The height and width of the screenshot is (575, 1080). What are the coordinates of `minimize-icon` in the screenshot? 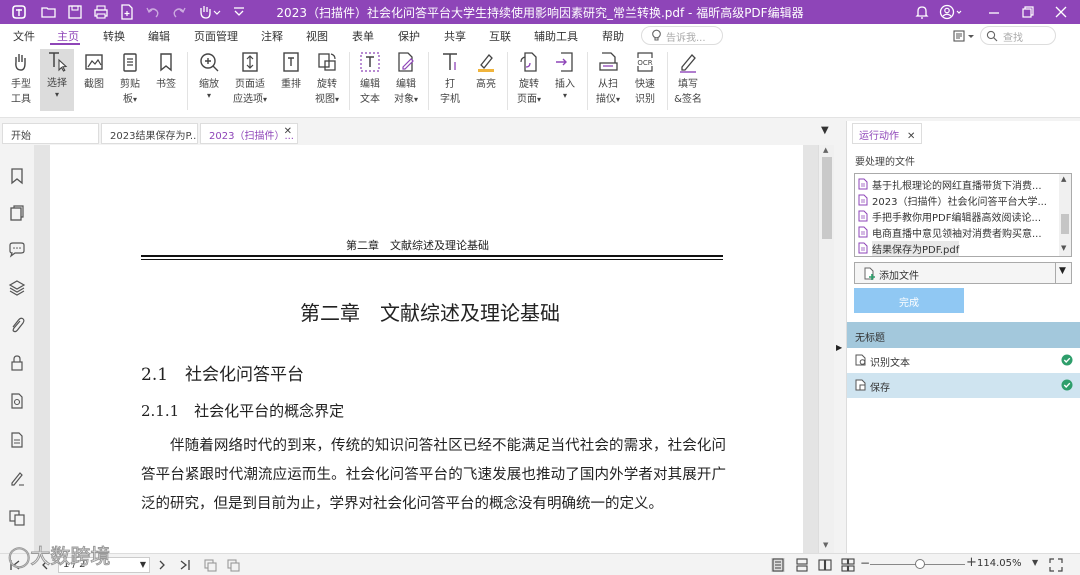 It's located at (994, 12).